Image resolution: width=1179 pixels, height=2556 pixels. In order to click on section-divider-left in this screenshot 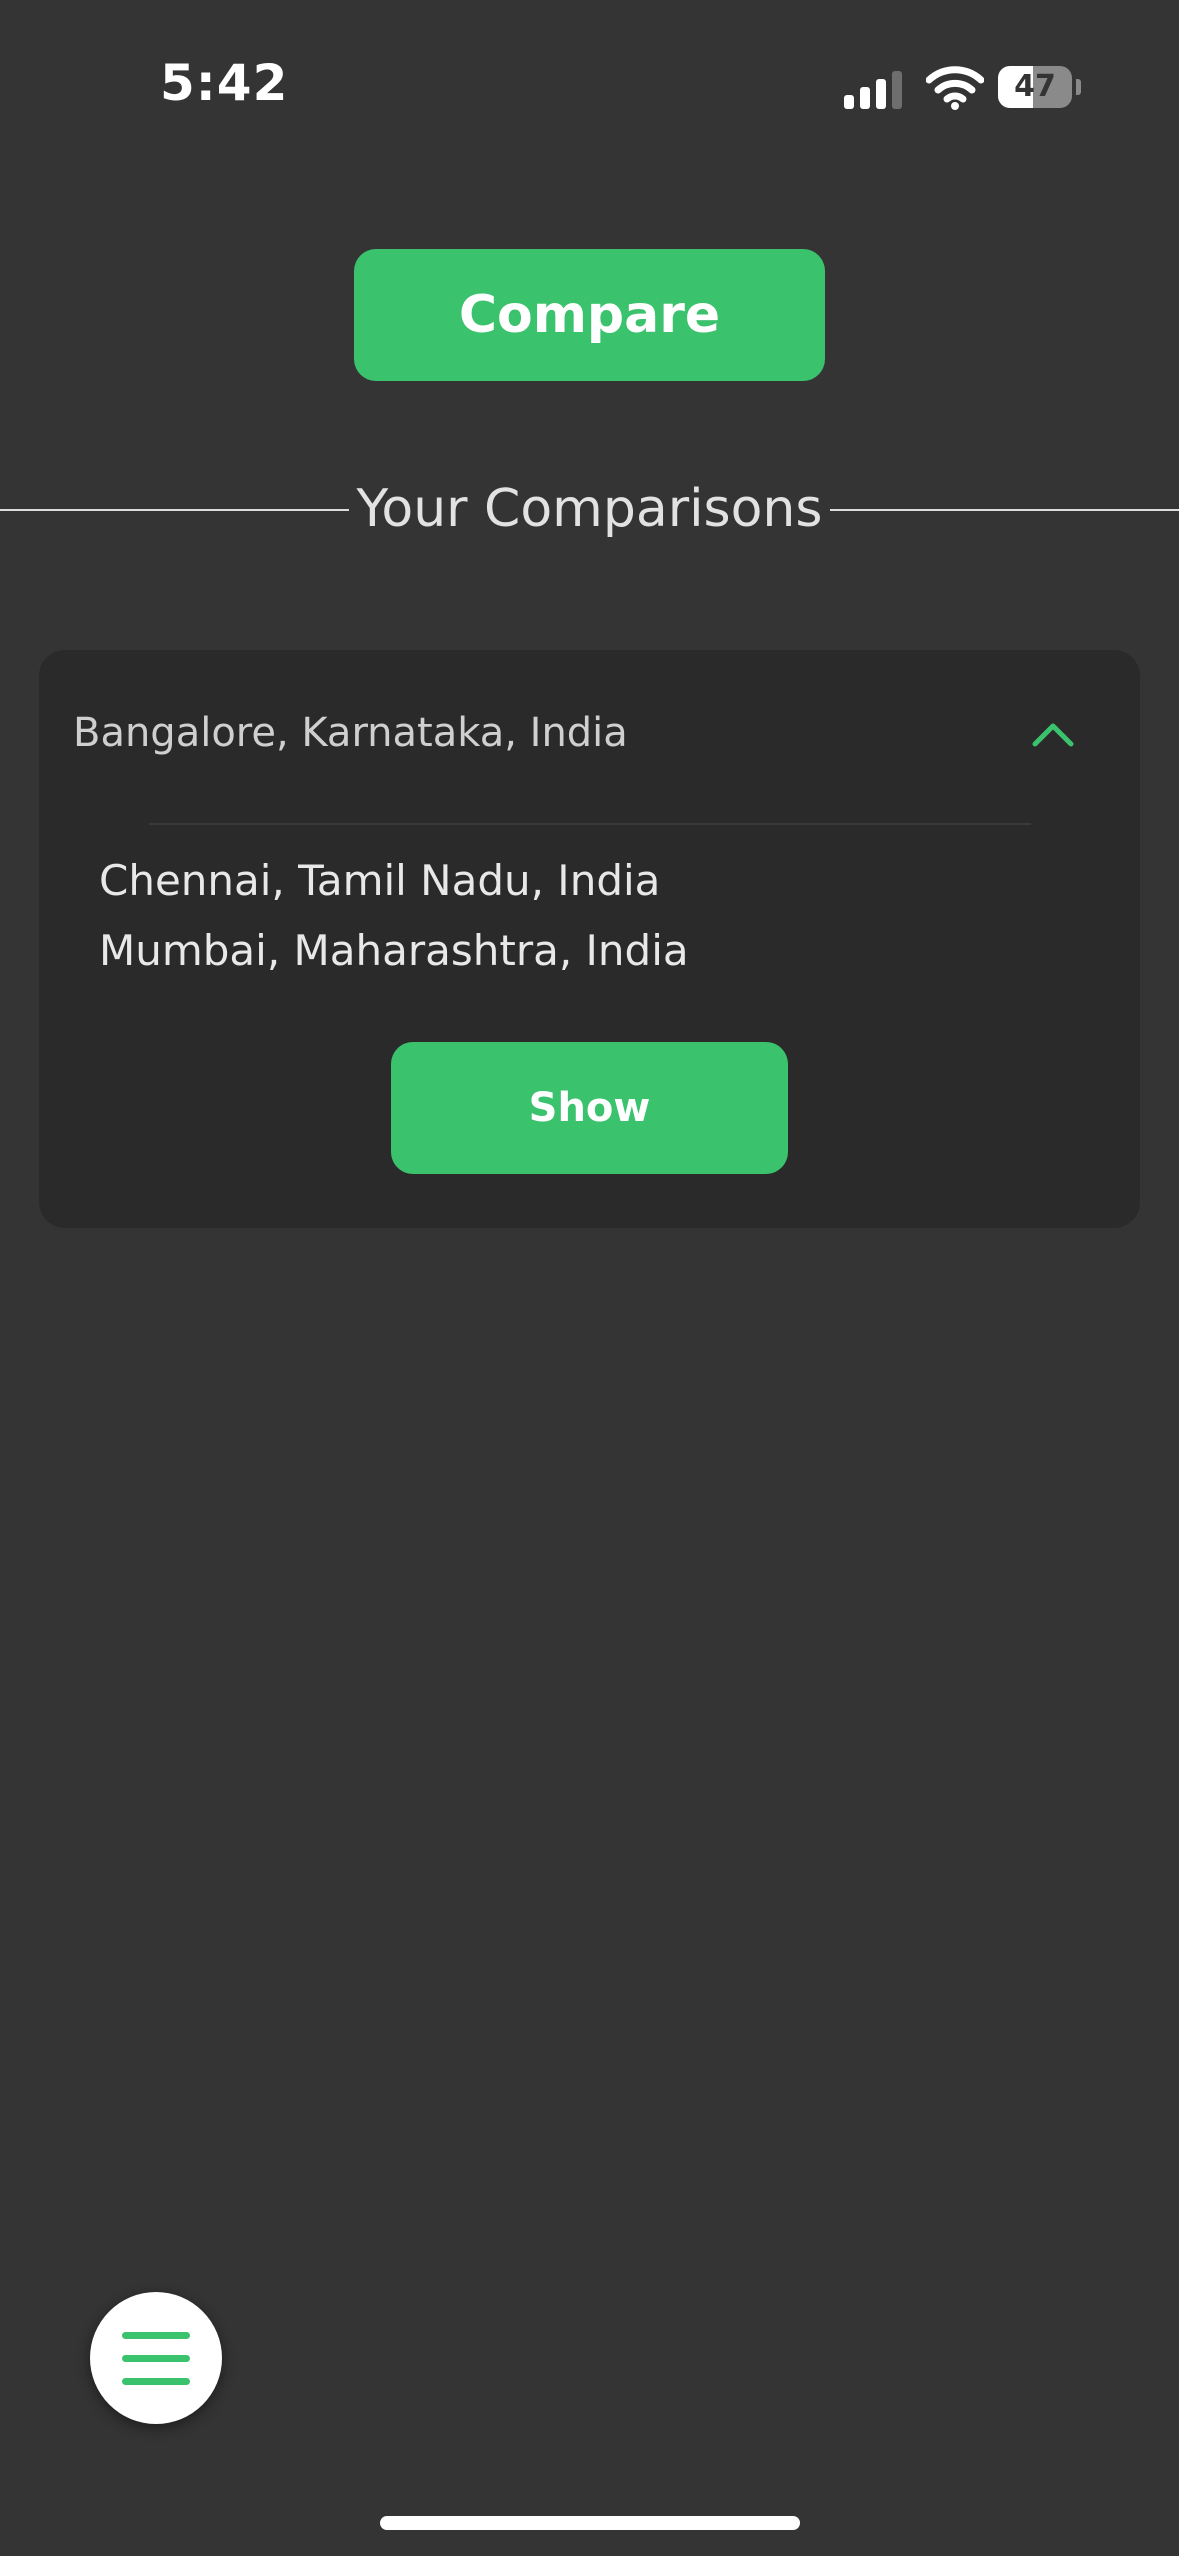, I will do `click(174, 510)`.